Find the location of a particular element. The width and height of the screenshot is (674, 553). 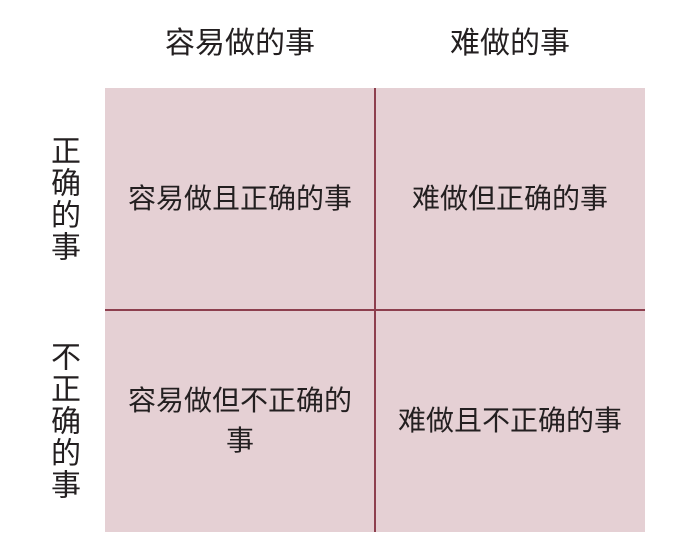

row-header-incorrect-label: 不正确的事 is located at coordinates (62, 421).